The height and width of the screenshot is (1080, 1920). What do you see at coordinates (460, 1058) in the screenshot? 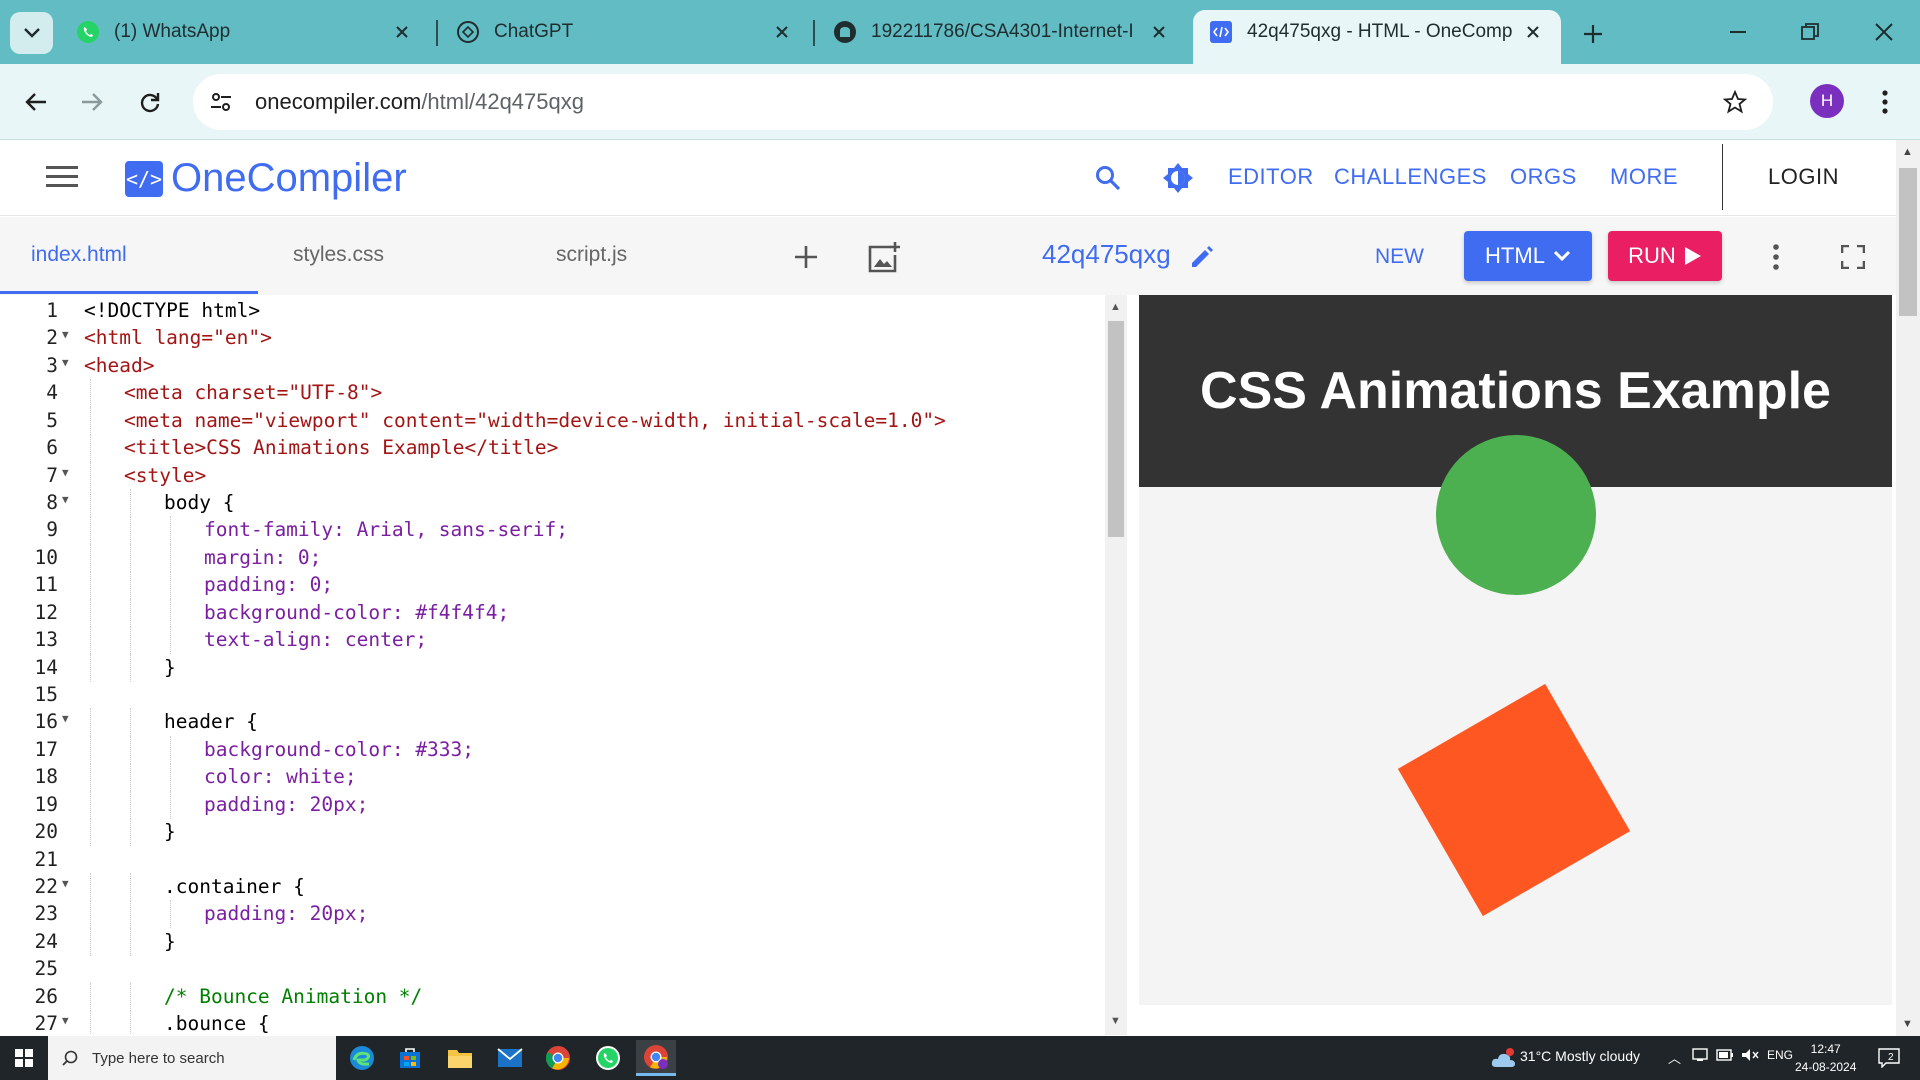
I see `file-explorer-icon` at bounding box center [460, 1058].